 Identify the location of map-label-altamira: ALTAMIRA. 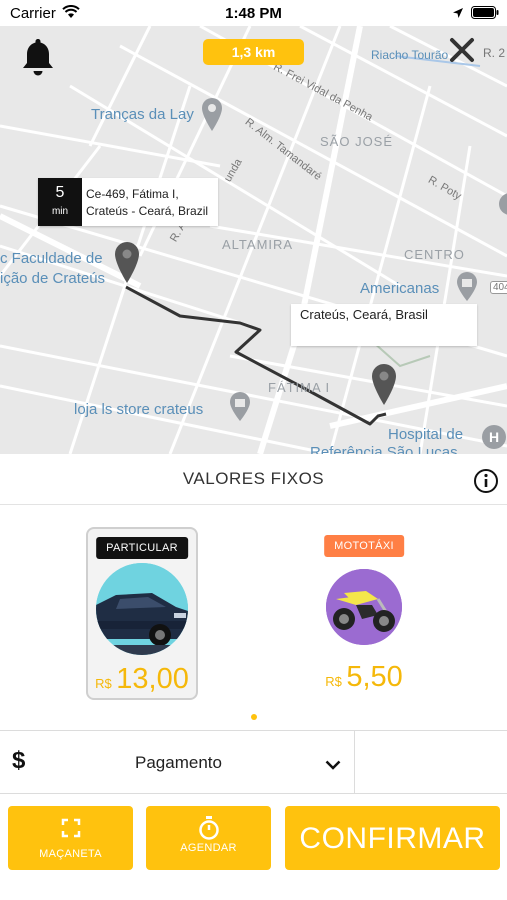
(258, 244).